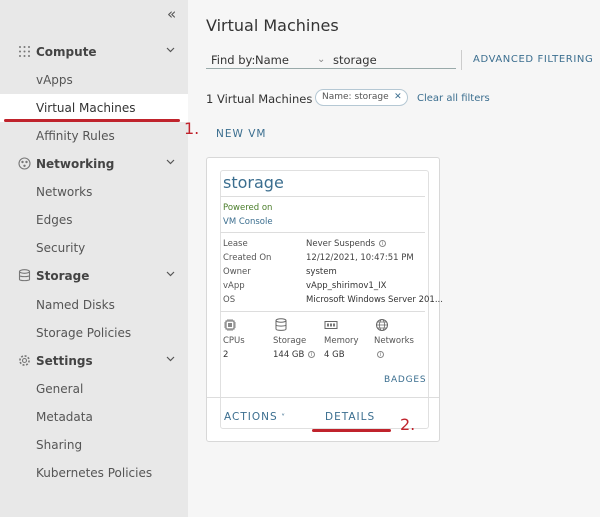 This screenshot has width=600, height=517. What do you see at coordinates (75, 164) in the screenshot?
I see `nav-group-label: Networking` at bounding box center [75, 164].